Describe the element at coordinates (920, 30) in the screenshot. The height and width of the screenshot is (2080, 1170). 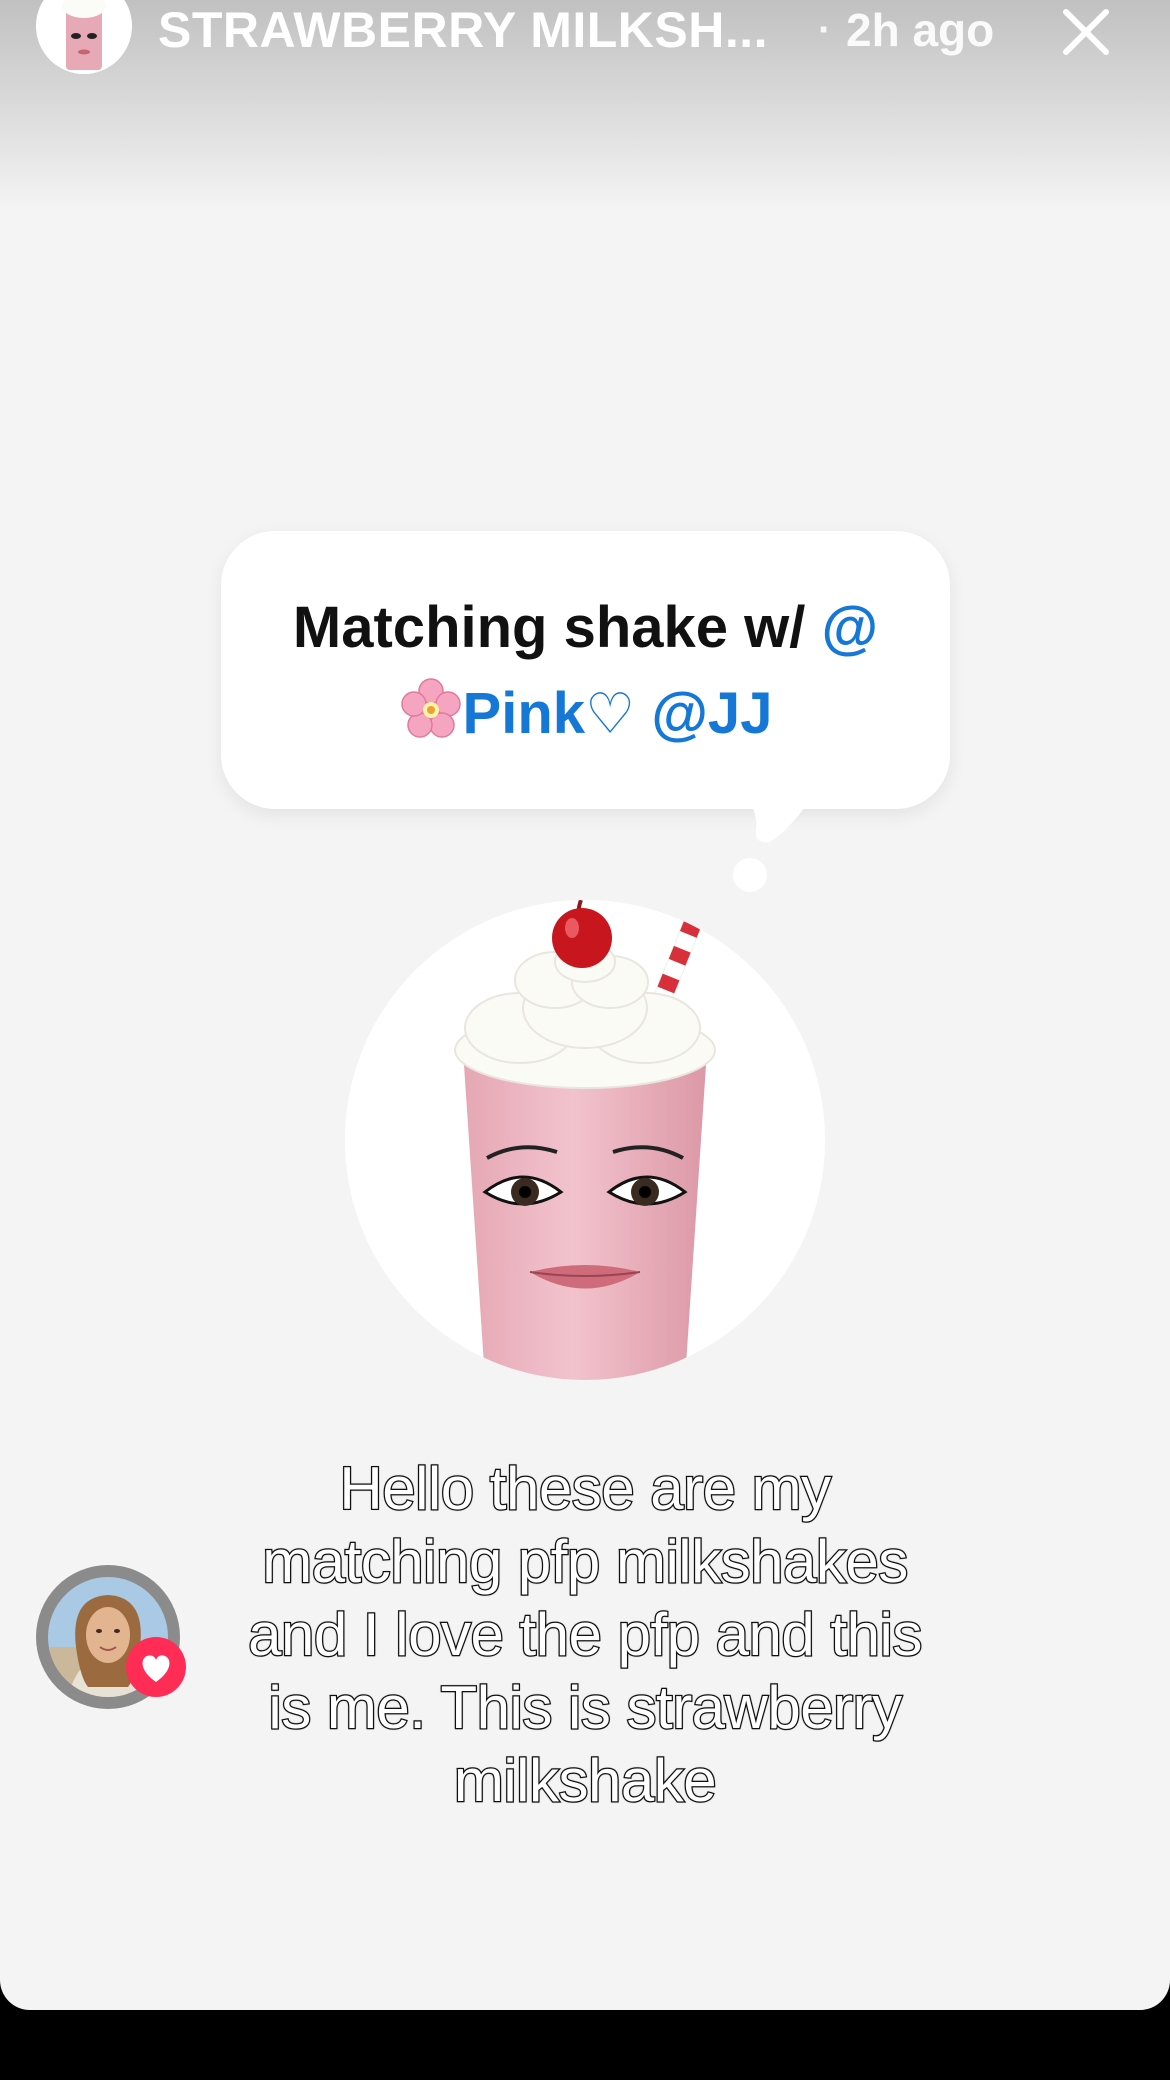
I see `post-time: 2h ago` at that location.